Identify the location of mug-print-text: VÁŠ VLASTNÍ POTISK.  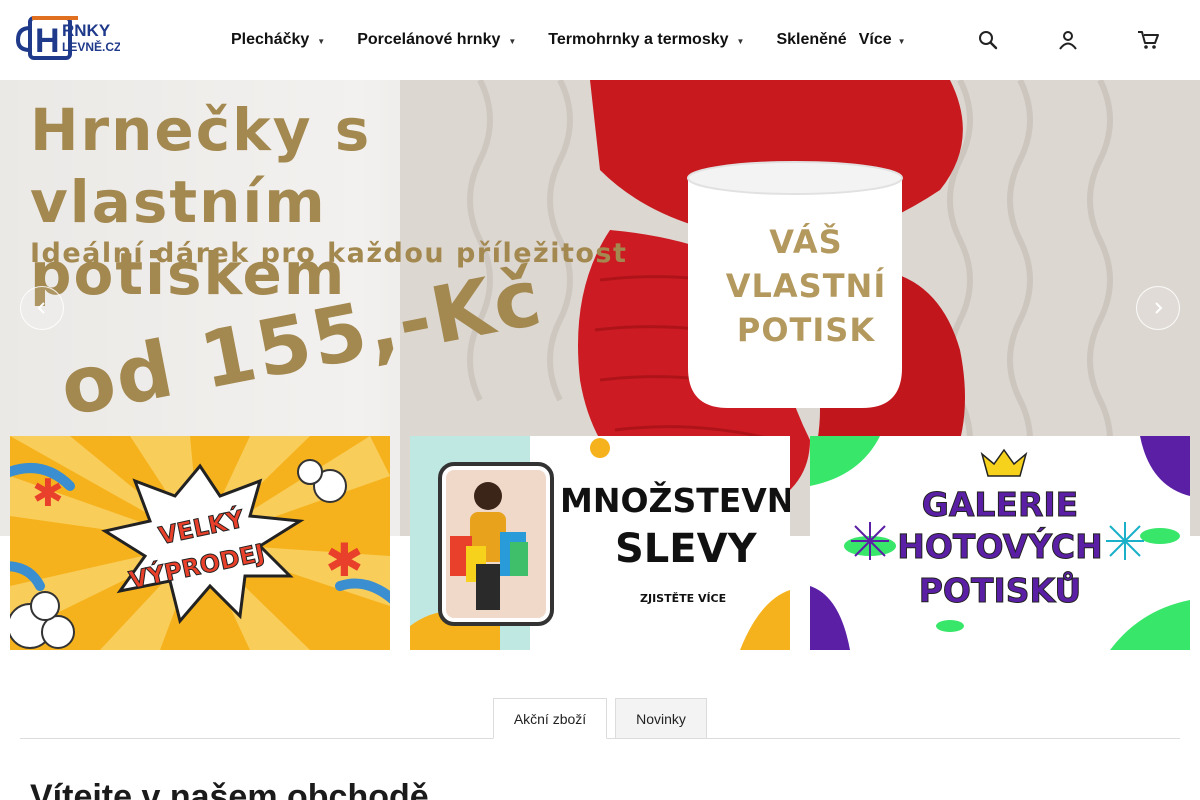
(806, 286).